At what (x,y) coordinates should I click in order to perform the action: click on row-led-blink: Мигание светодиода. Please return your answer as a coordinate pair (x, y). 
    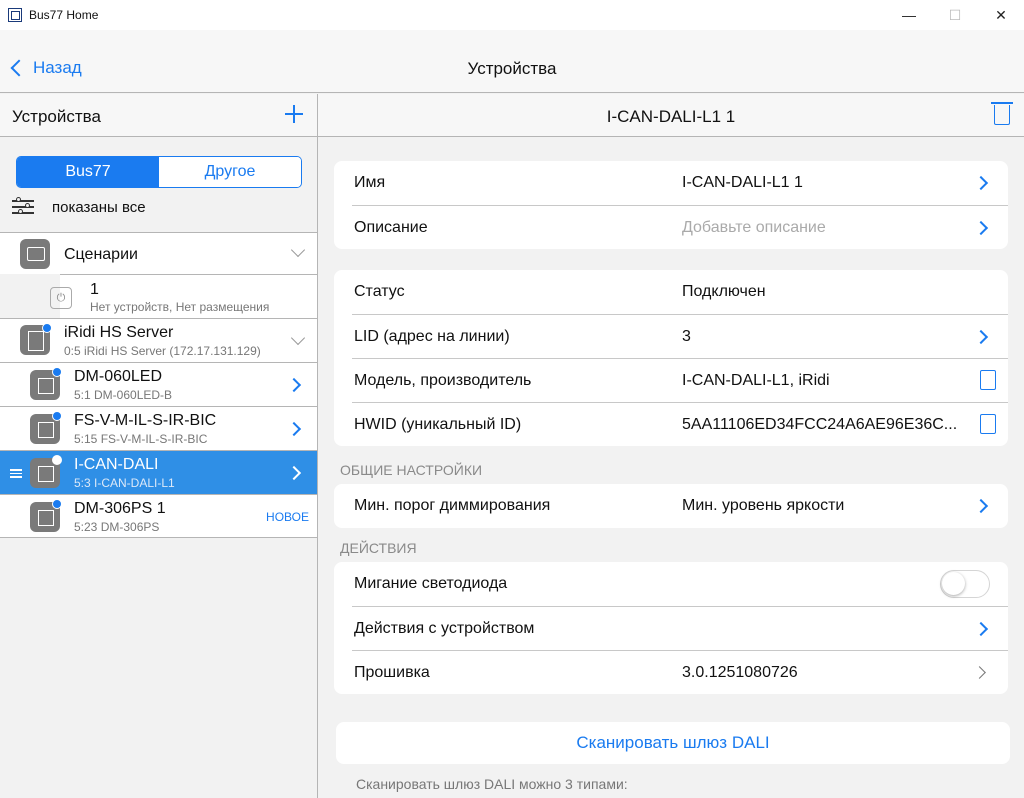
    Looking at the image, I should click on (680, 584).